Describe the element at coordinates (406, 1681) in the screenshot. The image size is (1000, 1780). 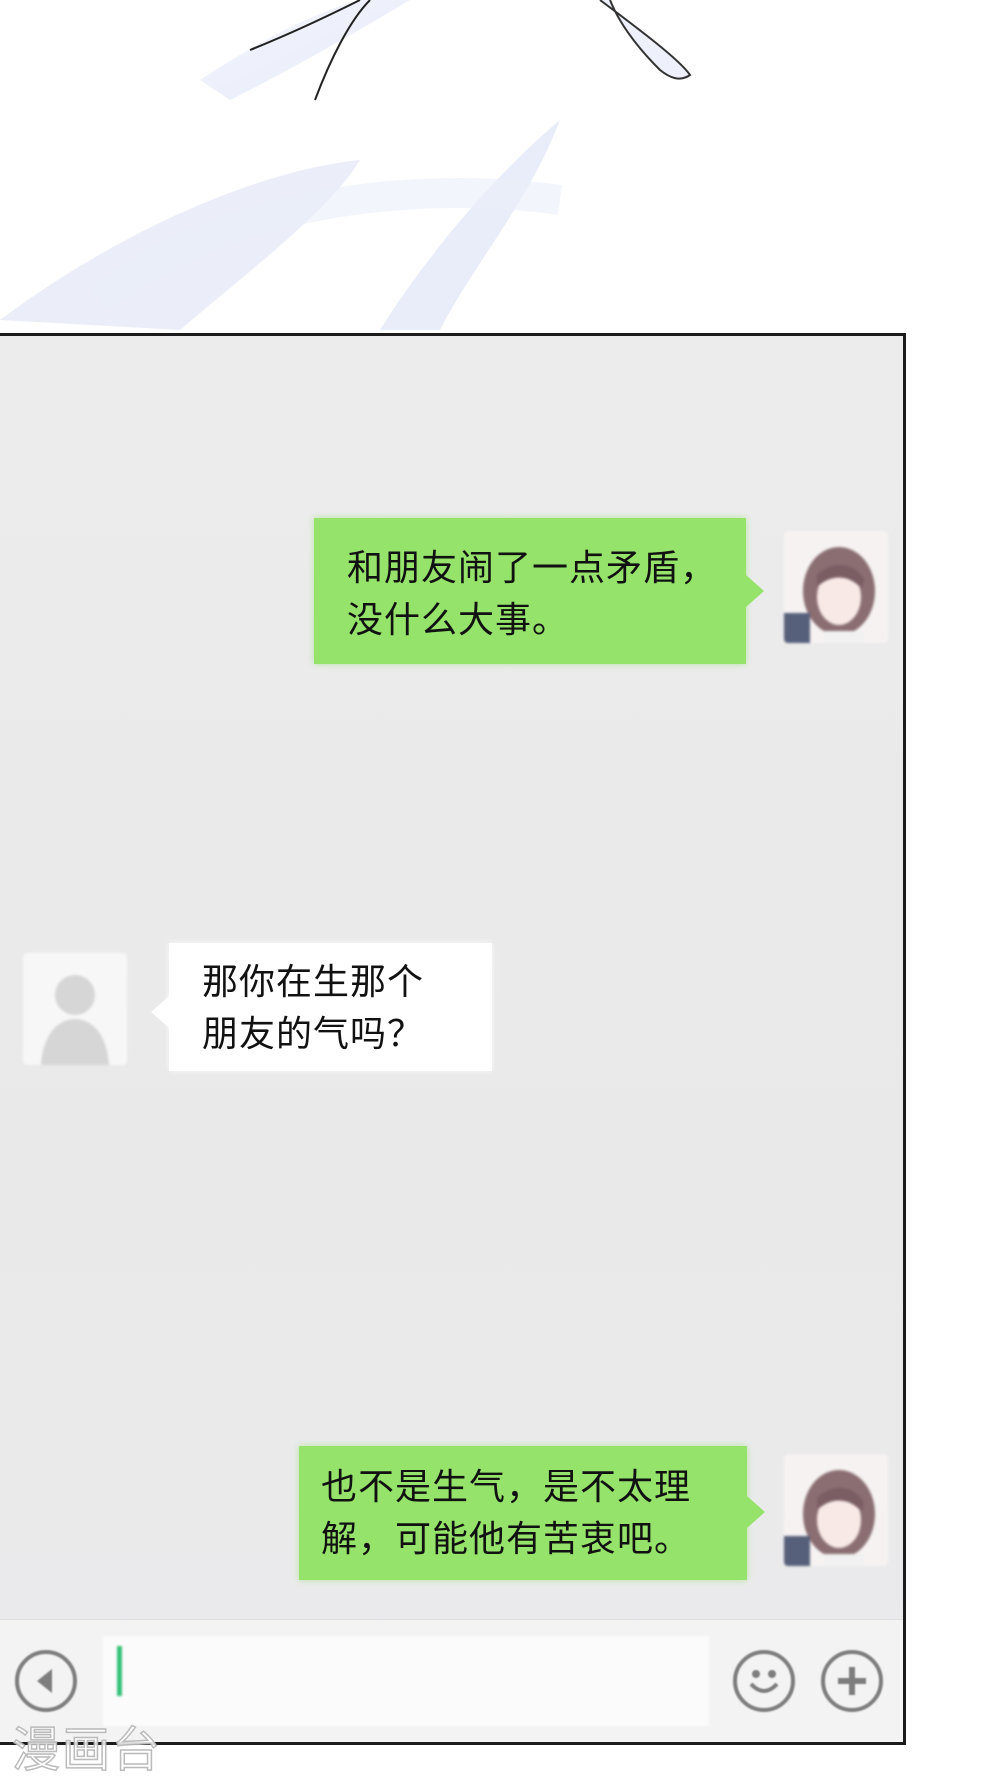
I see `message-input` at that location.